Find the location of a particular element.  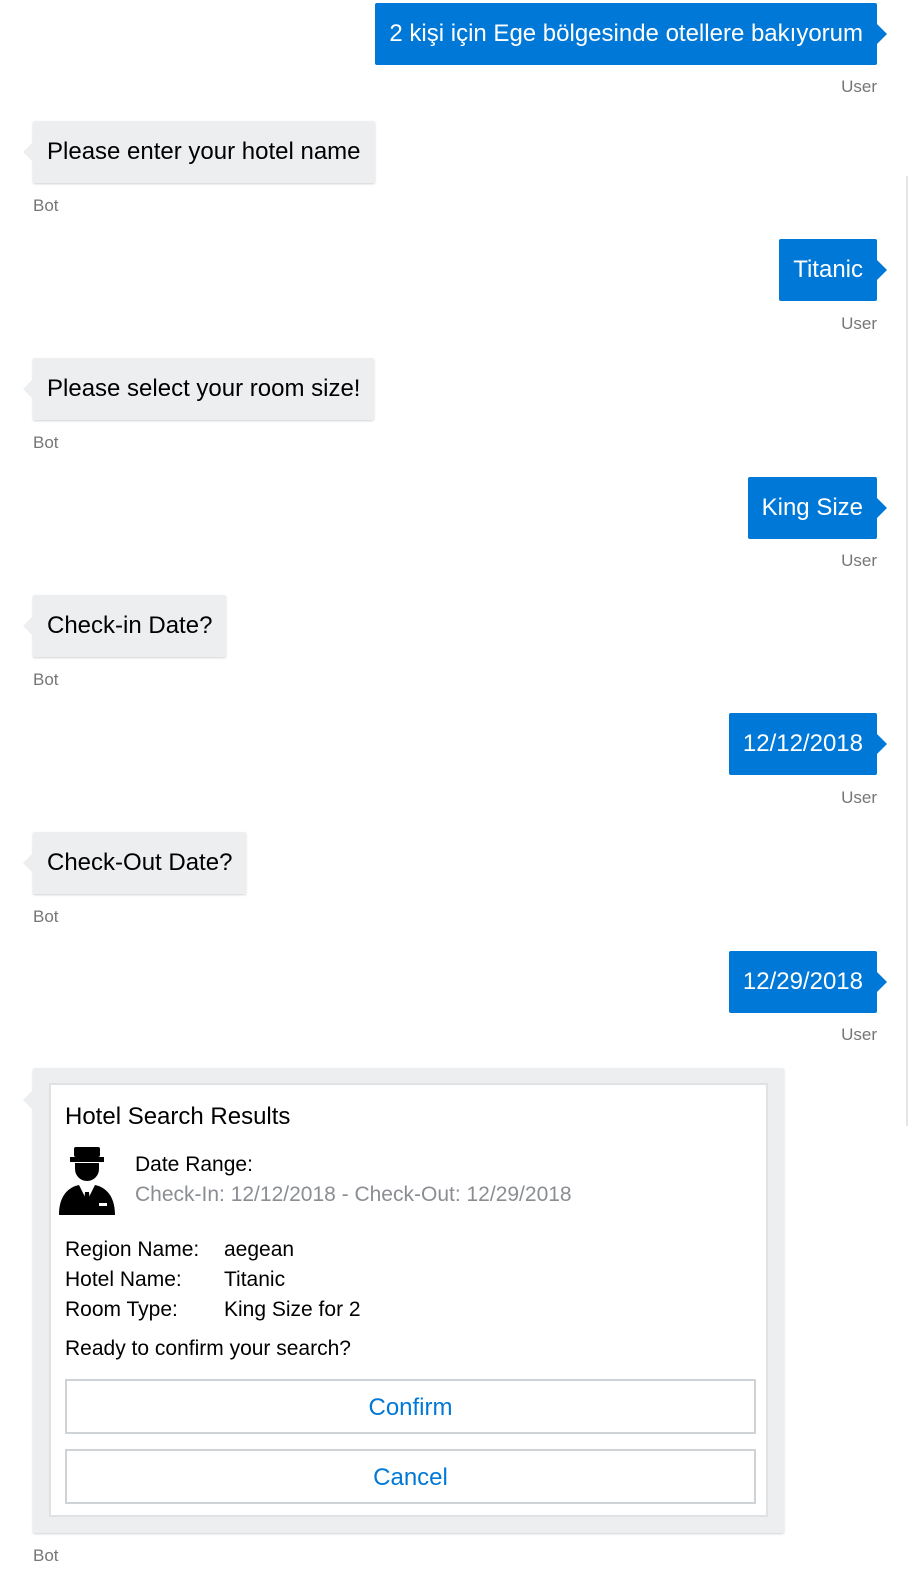

fact-row: Hotel Name: Titanic is located at coordinates (213, 1280).